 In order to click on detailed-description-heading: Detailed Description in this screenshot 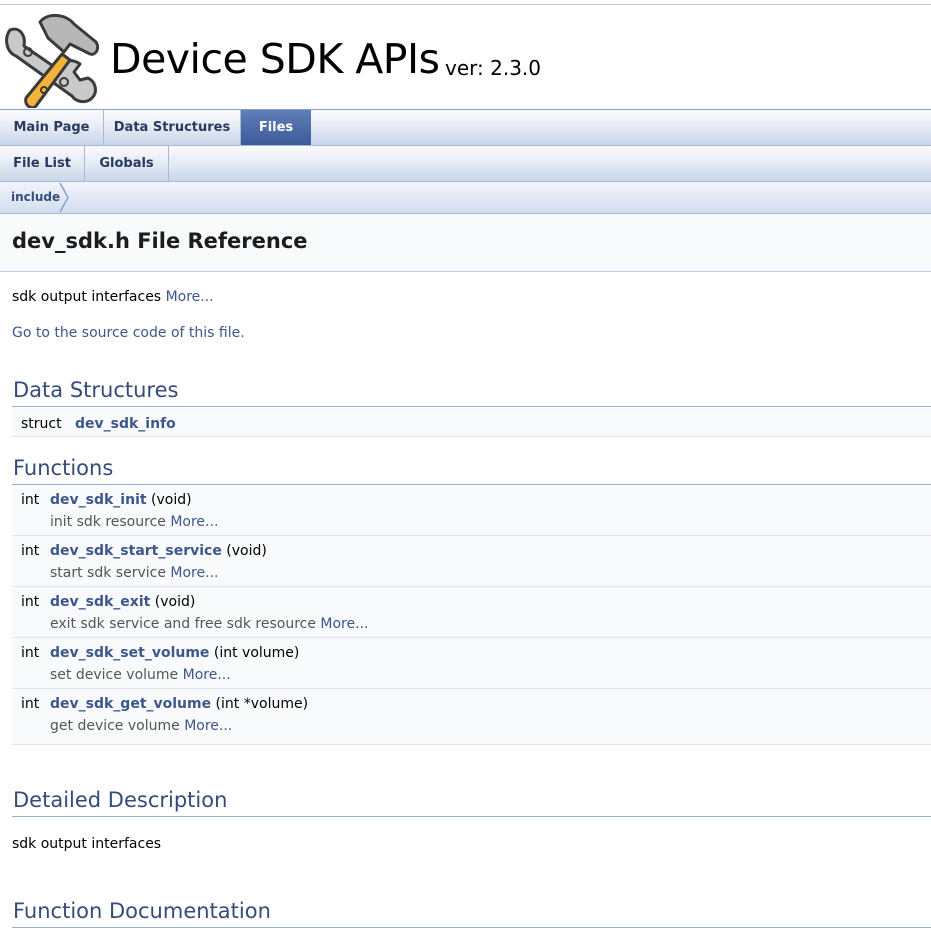, I will do `click(120, 800)`.